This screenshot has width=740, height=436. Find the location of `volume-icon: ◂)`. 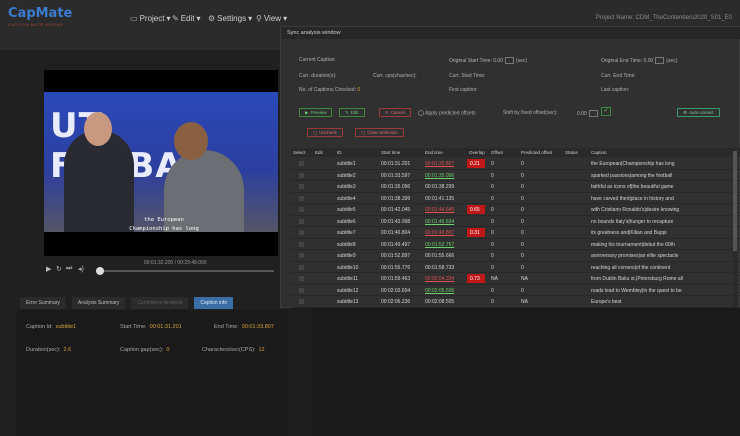

volume-icon: ◂) is located at coordinates (81, 269).